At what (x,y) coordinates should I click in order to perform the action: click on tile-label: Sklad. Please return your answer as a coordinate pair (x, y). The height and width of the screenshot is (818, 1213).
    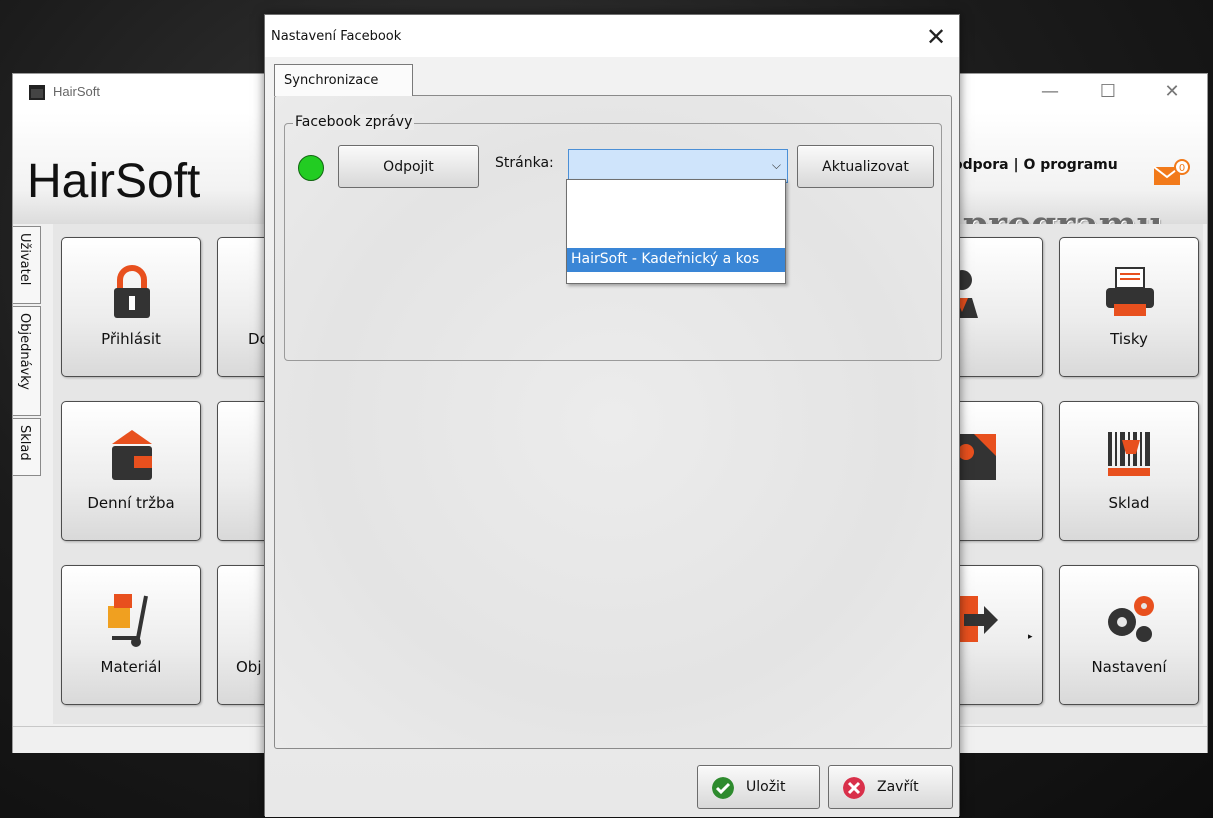
    Looking at the image, I should click on (1129, 503).